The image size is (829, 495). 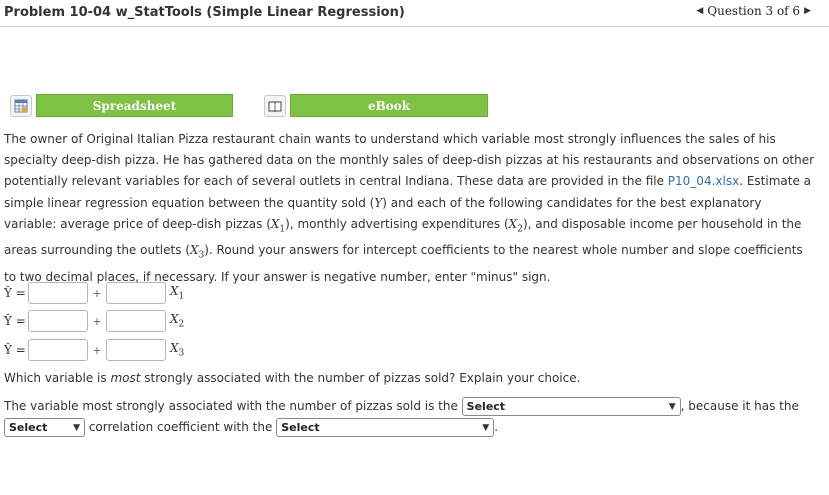 I want to click on answer-text: , because it has the, so click(x=739, y=406).